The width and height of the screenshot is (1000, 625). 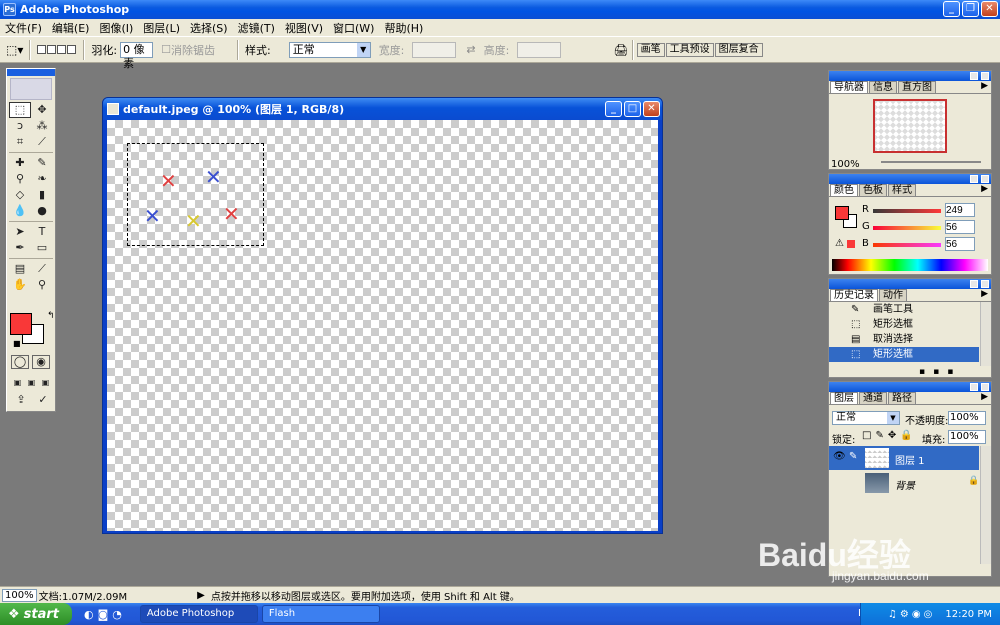 I want to click on status-doc-size: 文档:1.07M/2.09M, so click(x=83, y=595).